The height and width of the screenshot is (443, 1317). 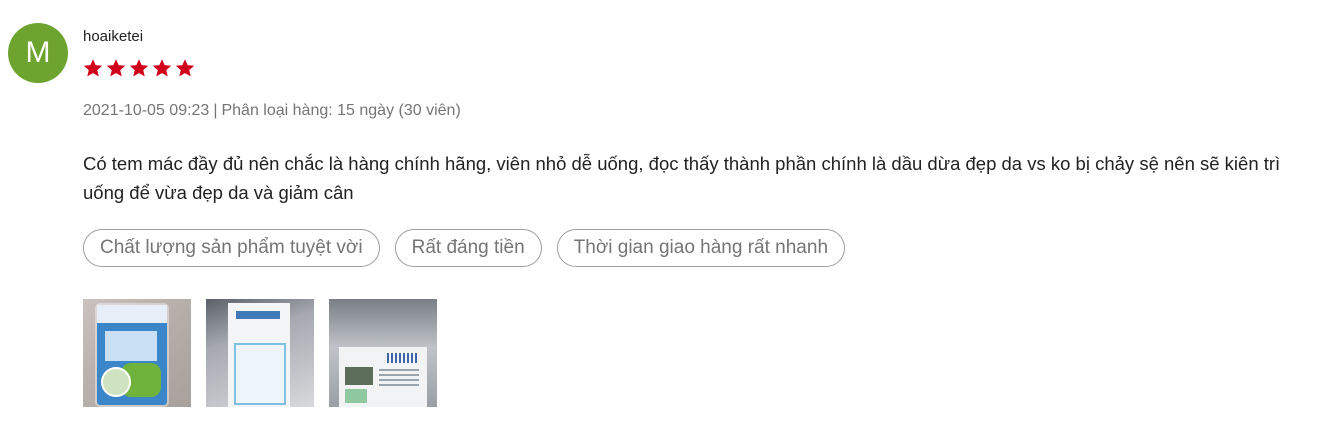 I want to click on review-photos, so click(x=260, y=353).